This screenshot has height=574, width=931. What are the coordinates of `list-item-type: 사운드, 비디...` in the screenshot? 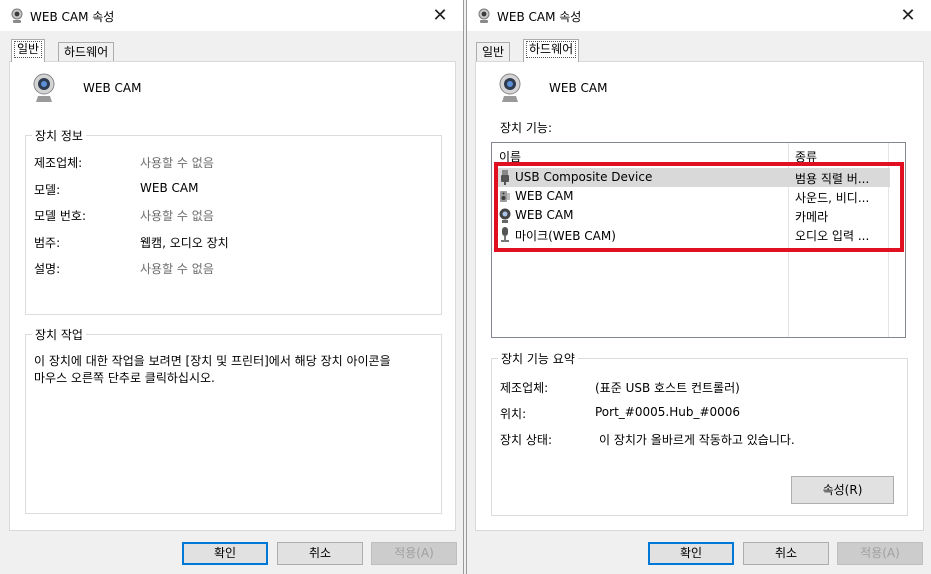 It's located at (832, 198).